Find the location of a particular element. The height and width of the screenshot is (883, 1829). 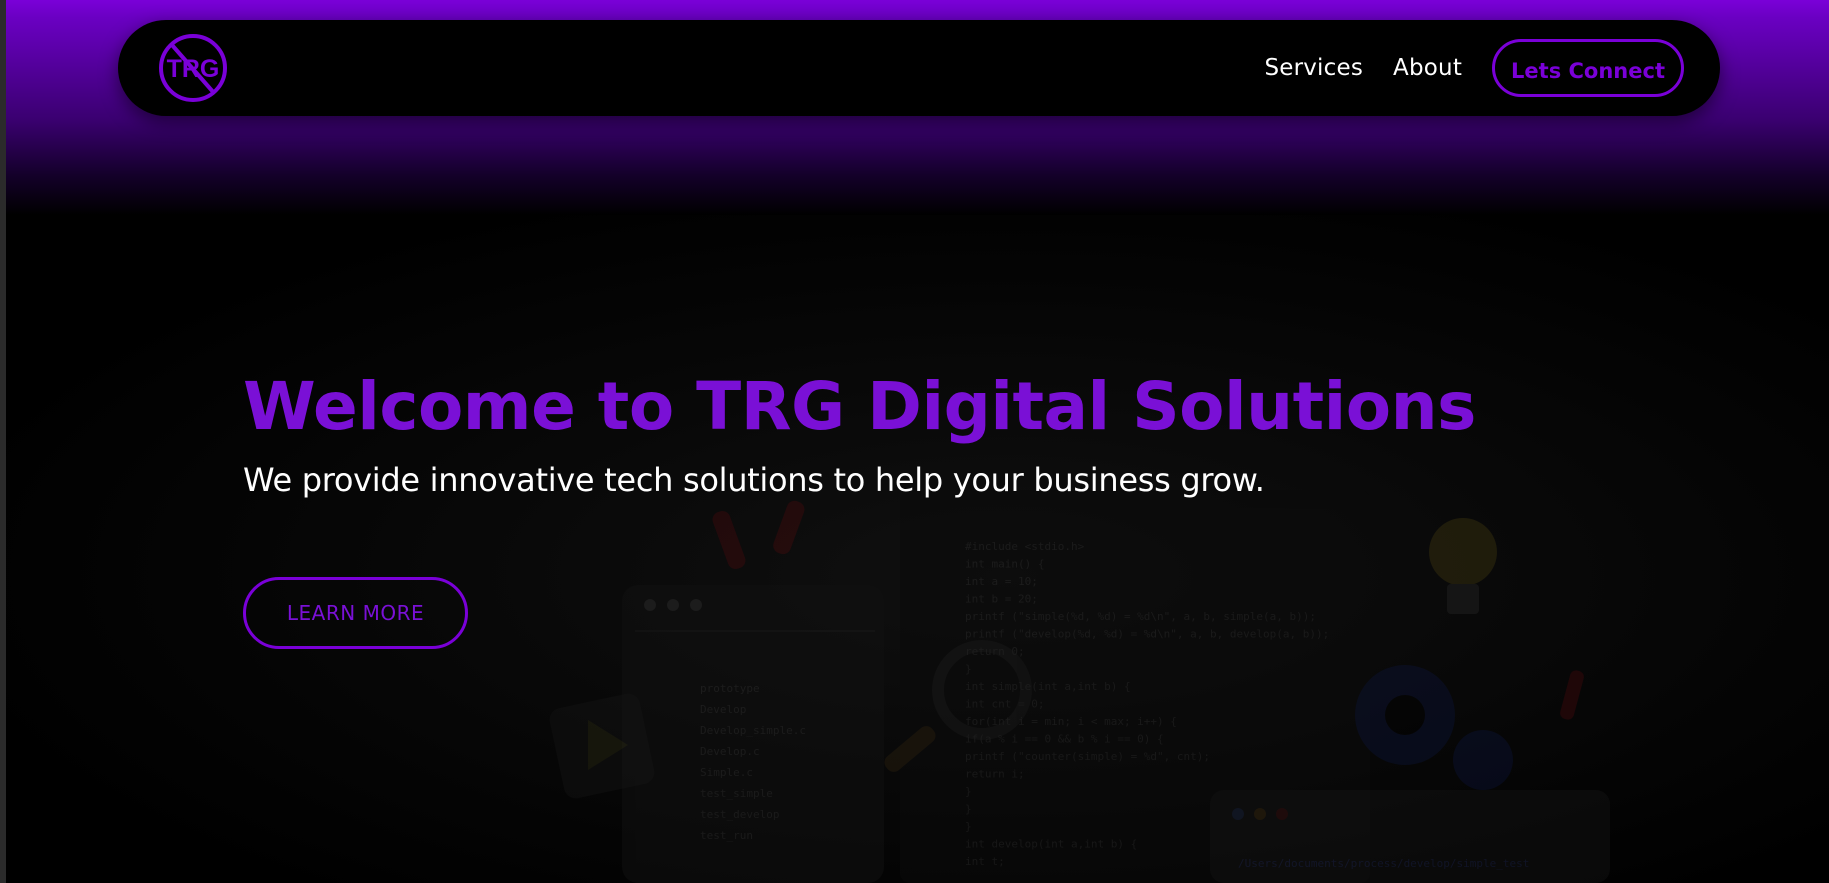

nav-services-link: Services is located at coordinates (1313, 68).